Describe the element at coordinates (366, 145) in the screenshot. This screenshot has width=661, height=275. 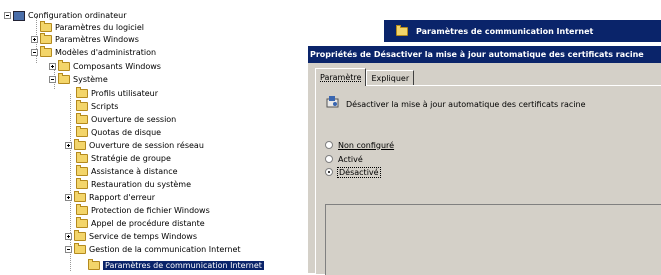
I see `radio-label: Non configuré` at that location.